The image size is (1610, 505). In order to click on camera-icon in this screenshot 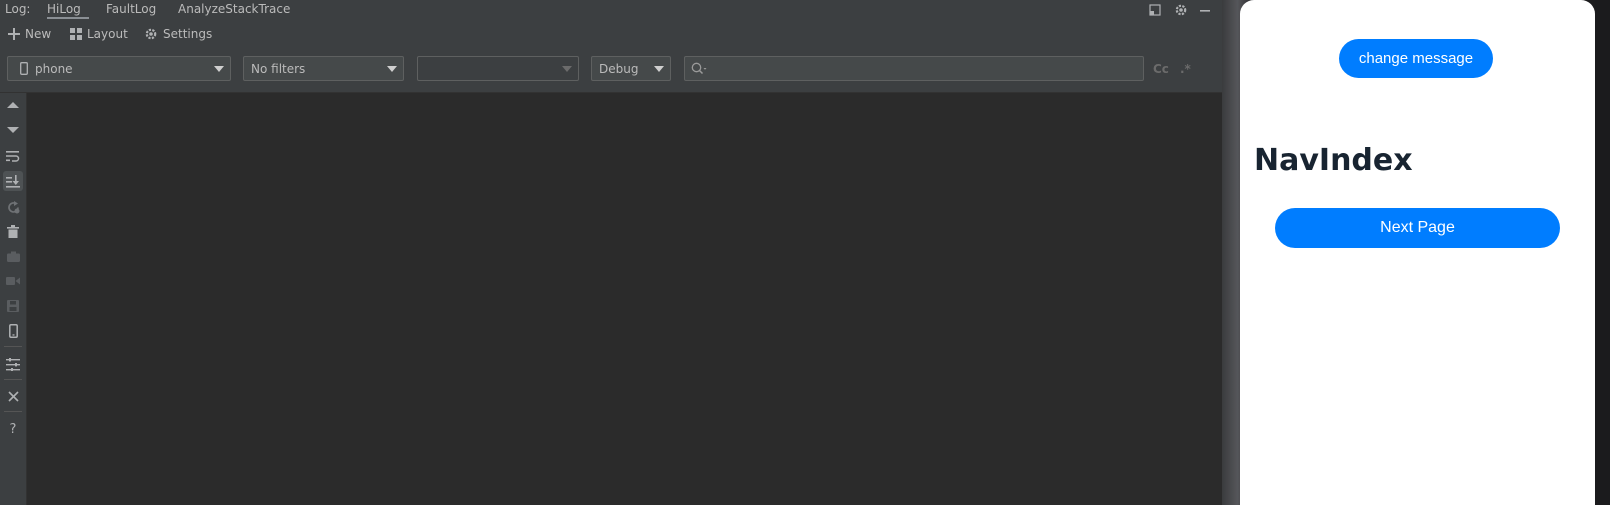, I will do `click(13, 256)`.